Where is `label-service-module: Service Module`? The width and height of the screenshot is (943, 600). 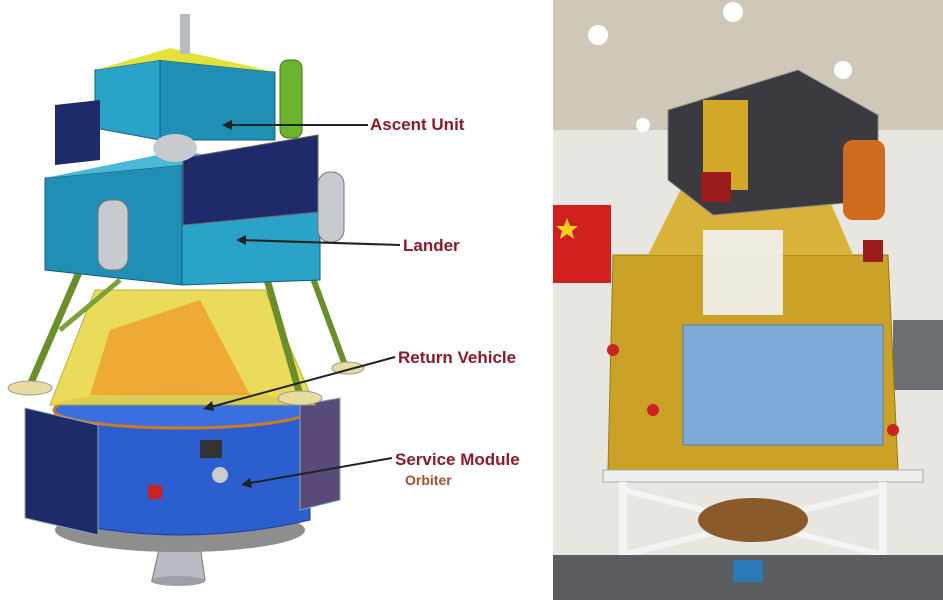 label-service-module: Service Module is located at coordinates (457, 459).